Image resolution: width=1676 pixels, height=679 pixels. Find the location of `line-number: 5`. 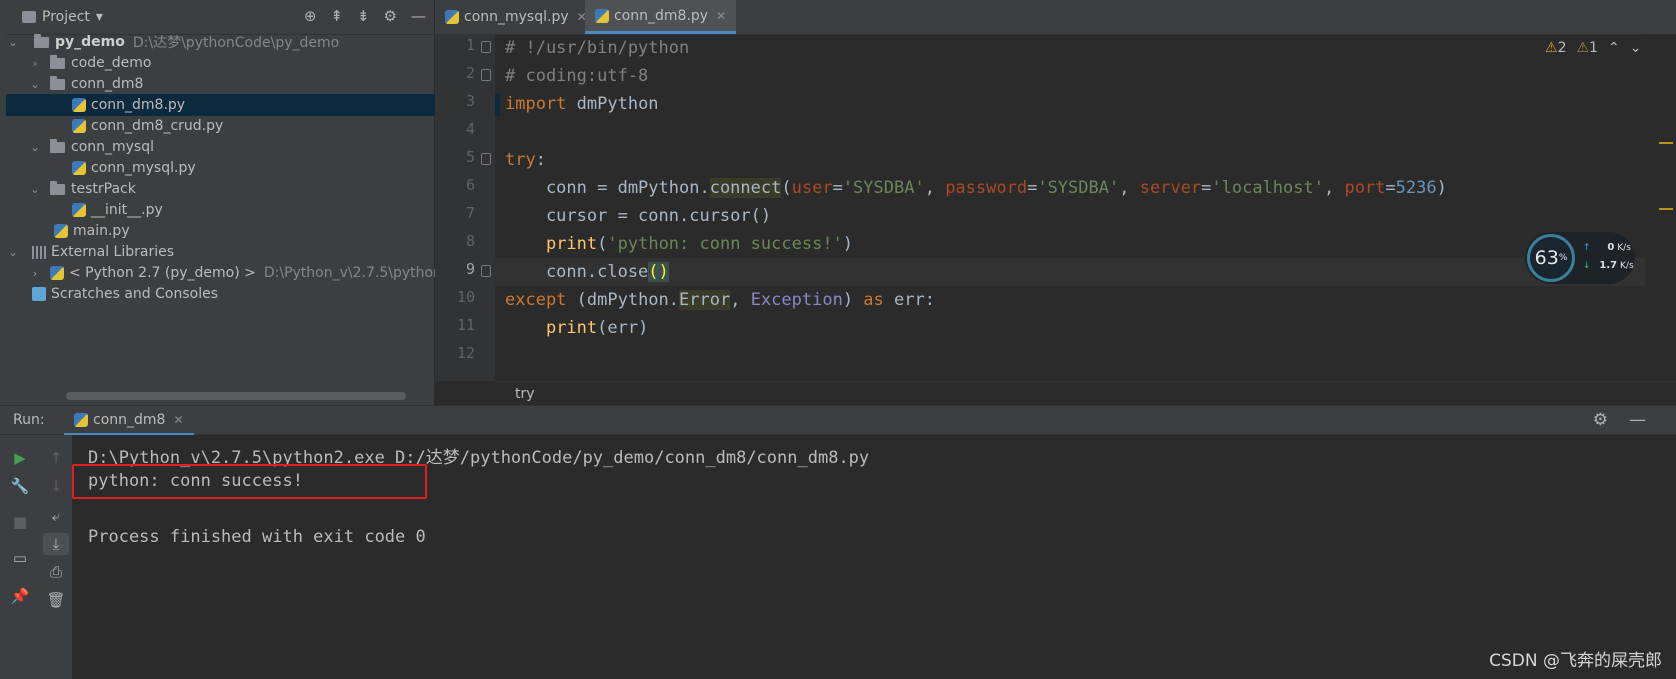

line-number: 5 is located at coordinates (470, 157).